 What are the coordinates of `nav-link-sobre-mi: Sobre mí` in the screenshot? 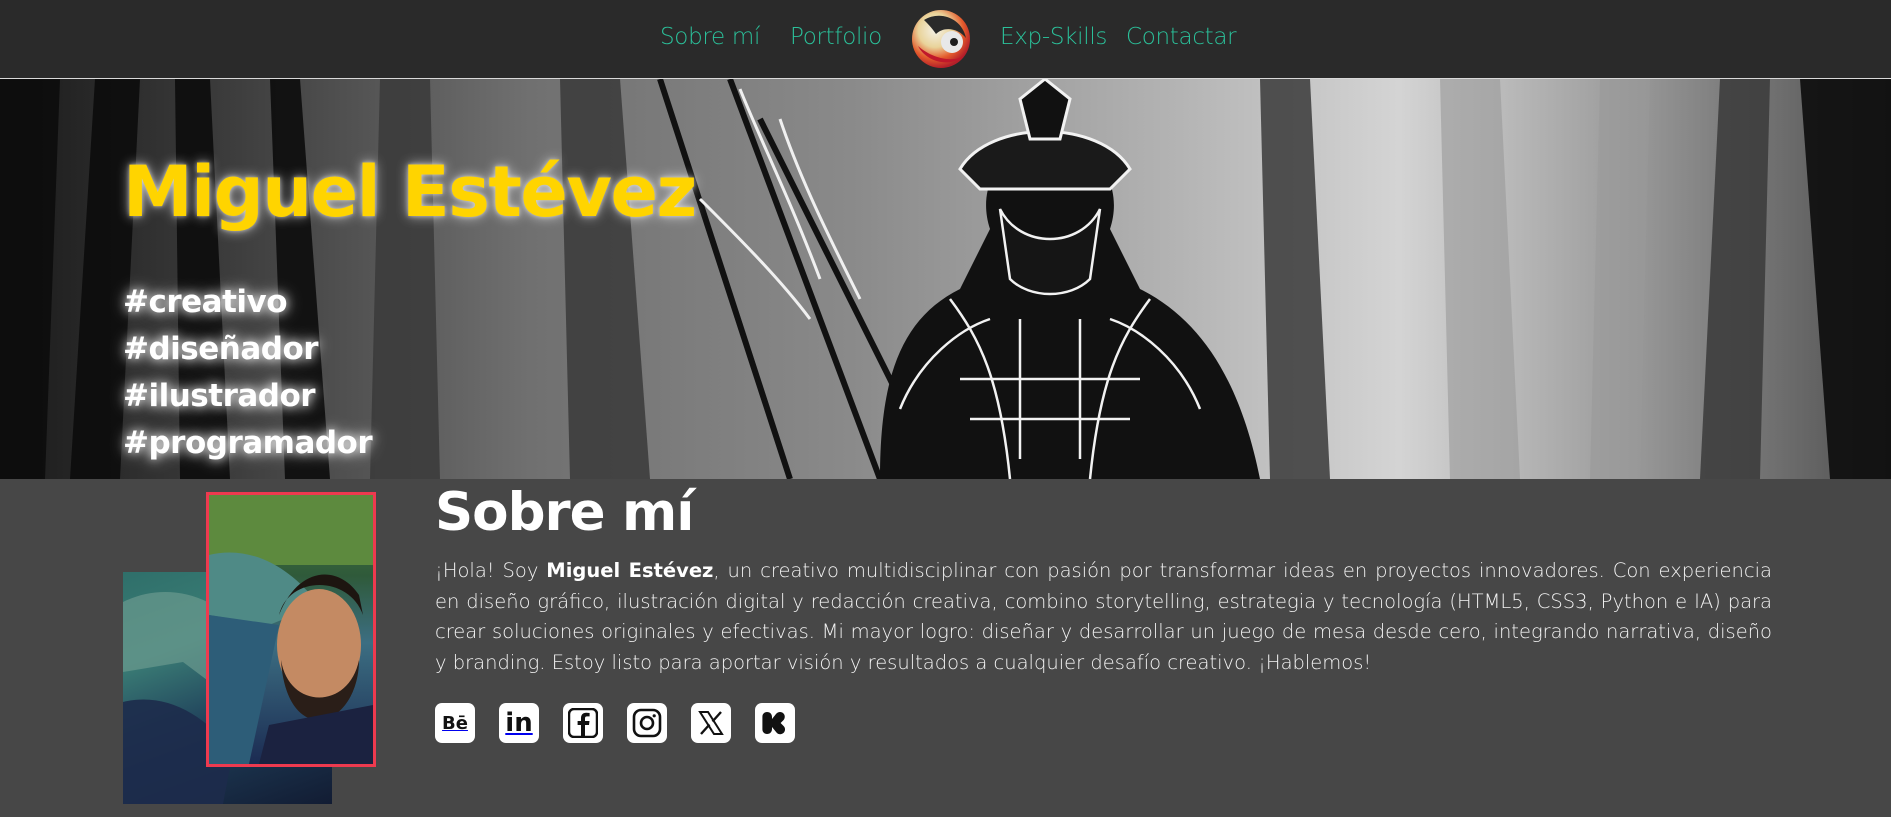 It's located at (710, 37).